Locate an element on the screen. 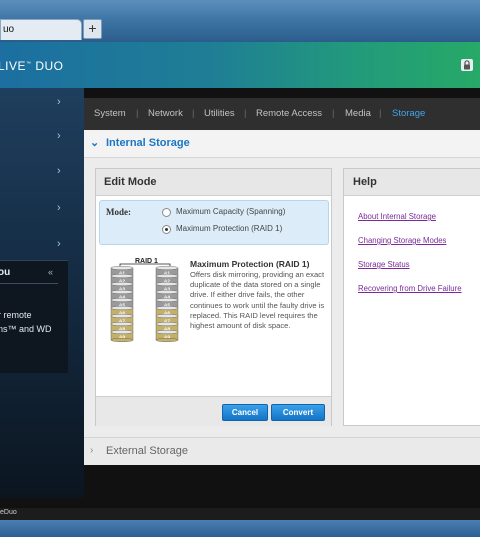 Image resolution: width=480 pixels, height=537 pixels. sidebar-help-text-1: r remote is located at coordinates (16, 315).